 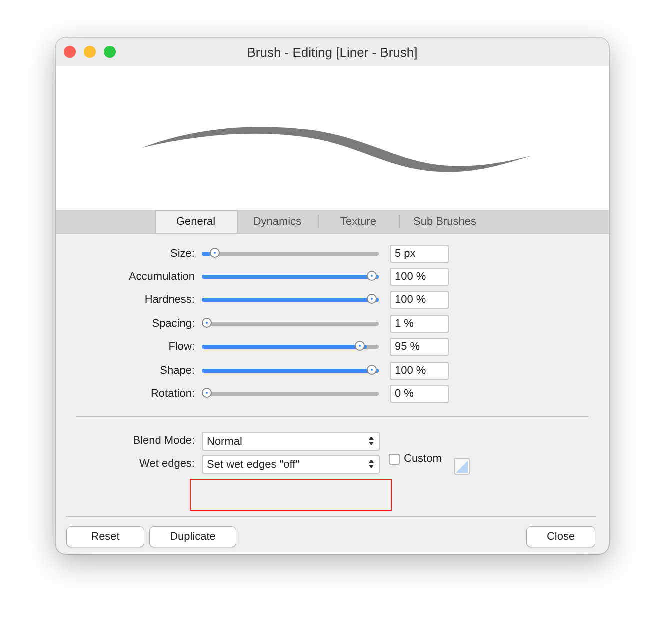 I want to click on checkbox, so click(x=394, y=459).